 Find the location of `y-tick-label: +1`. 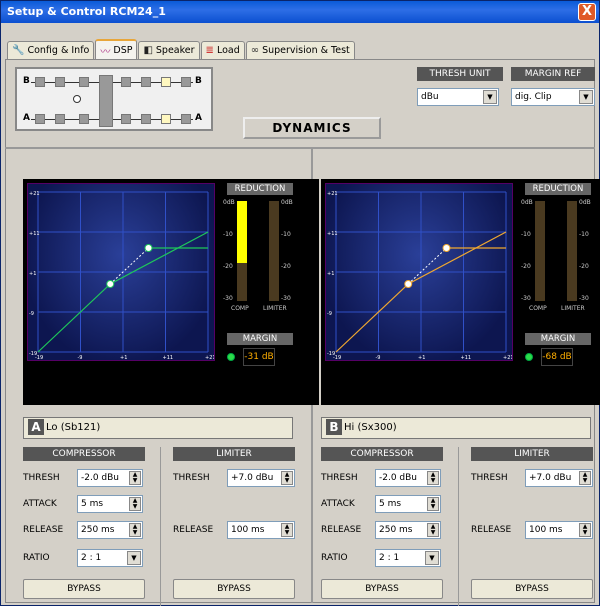

y-tick-label: +1 is located at coordinates (330, 274).